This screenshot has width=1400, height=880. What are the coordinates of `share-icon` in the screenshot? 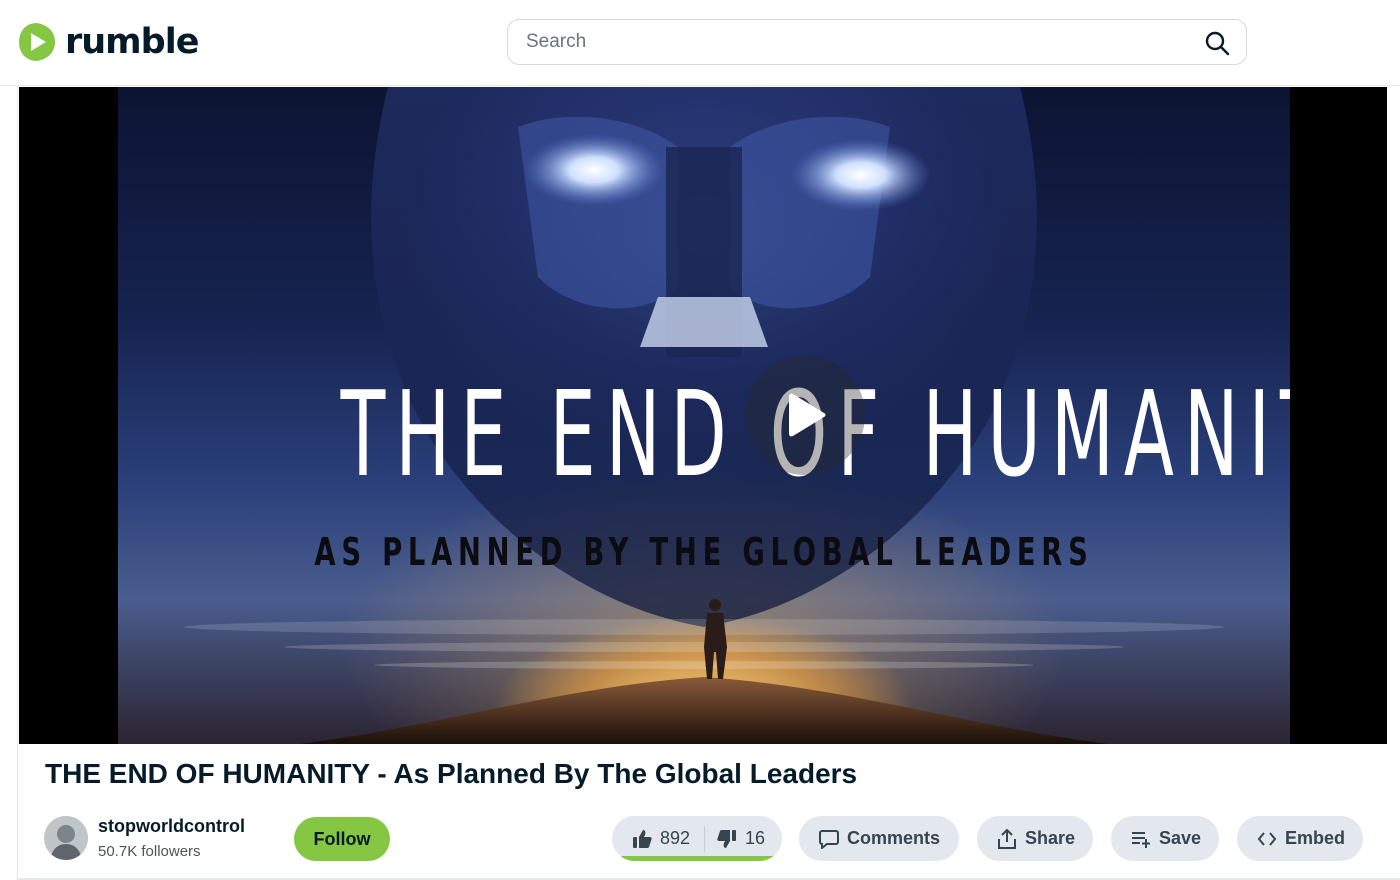 It's located at (1007, 838).